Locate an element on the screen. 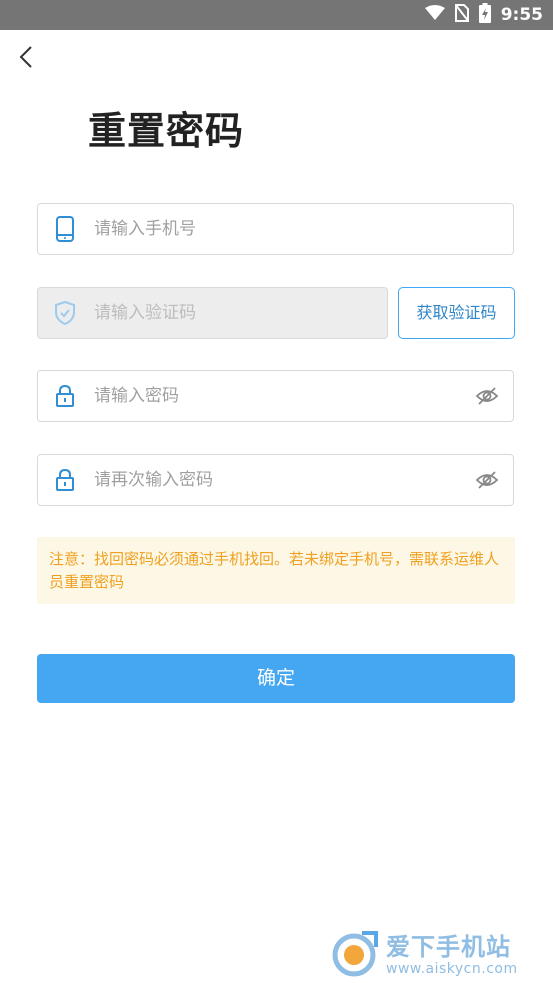 This screenshot has width=553, height=983. get-code-button: 获取验证码 is located at coordinates (456, 313).